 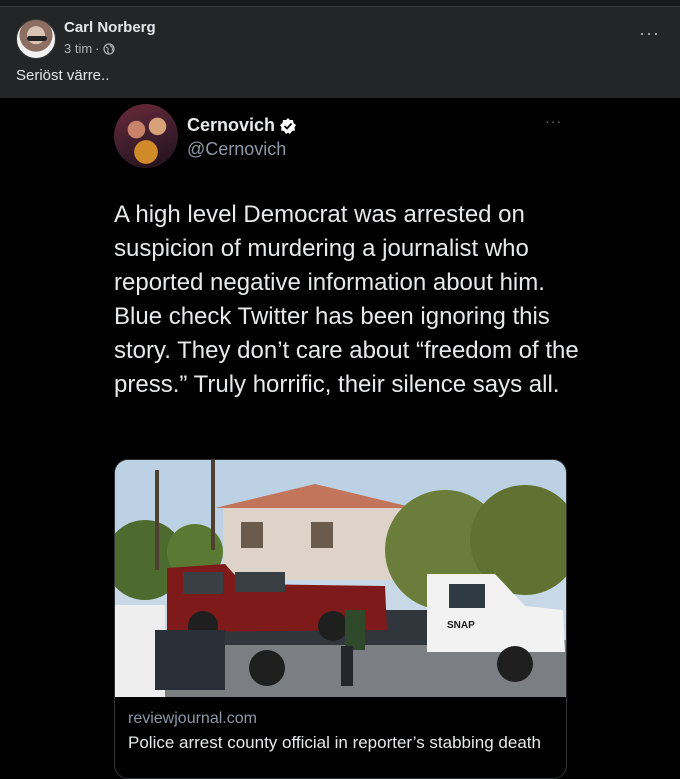 What do you see at coordinates (340, 52) in the screenshot?
I see `facebook-post-header: Carl Norberg 3 tim · ··· Seriöst värre..` at bounding box center [340, 52].